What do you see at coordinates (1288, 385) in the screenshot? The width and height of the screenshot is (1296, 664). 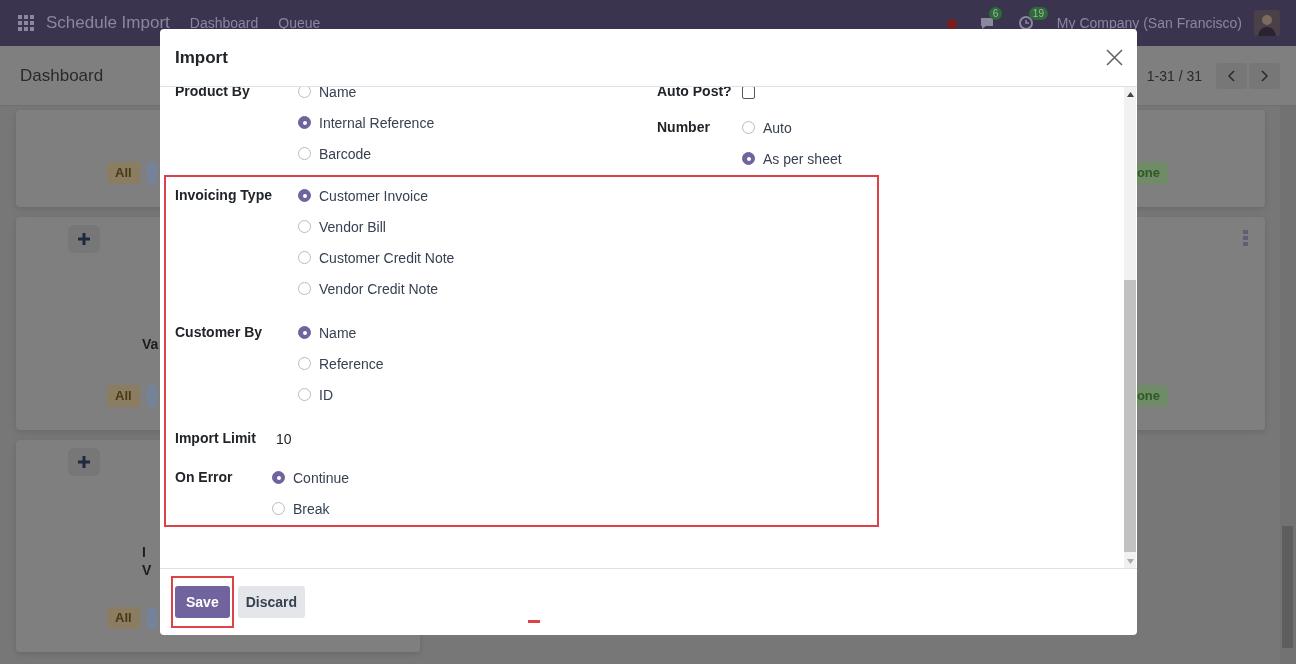 I see `page-scrollbar` at bounding box center [1288, 385].